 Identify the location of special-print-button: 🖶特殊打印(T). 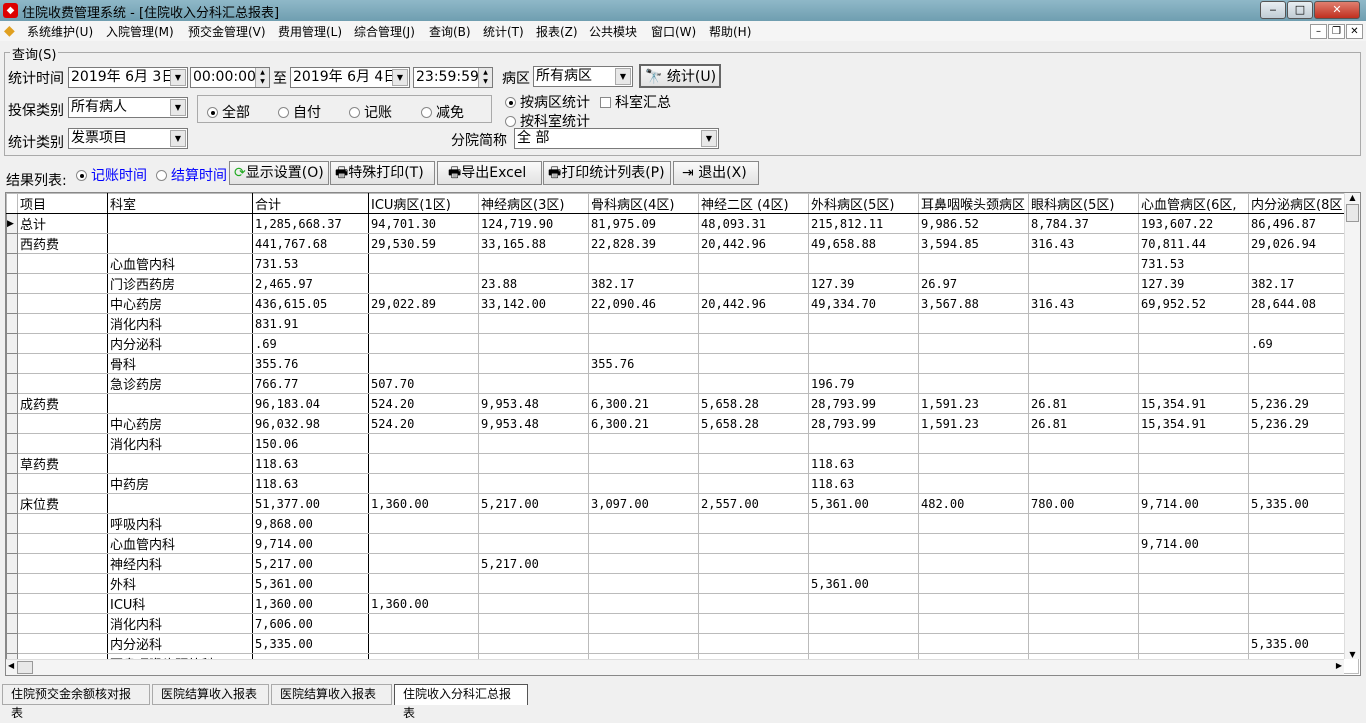
(382, 173).